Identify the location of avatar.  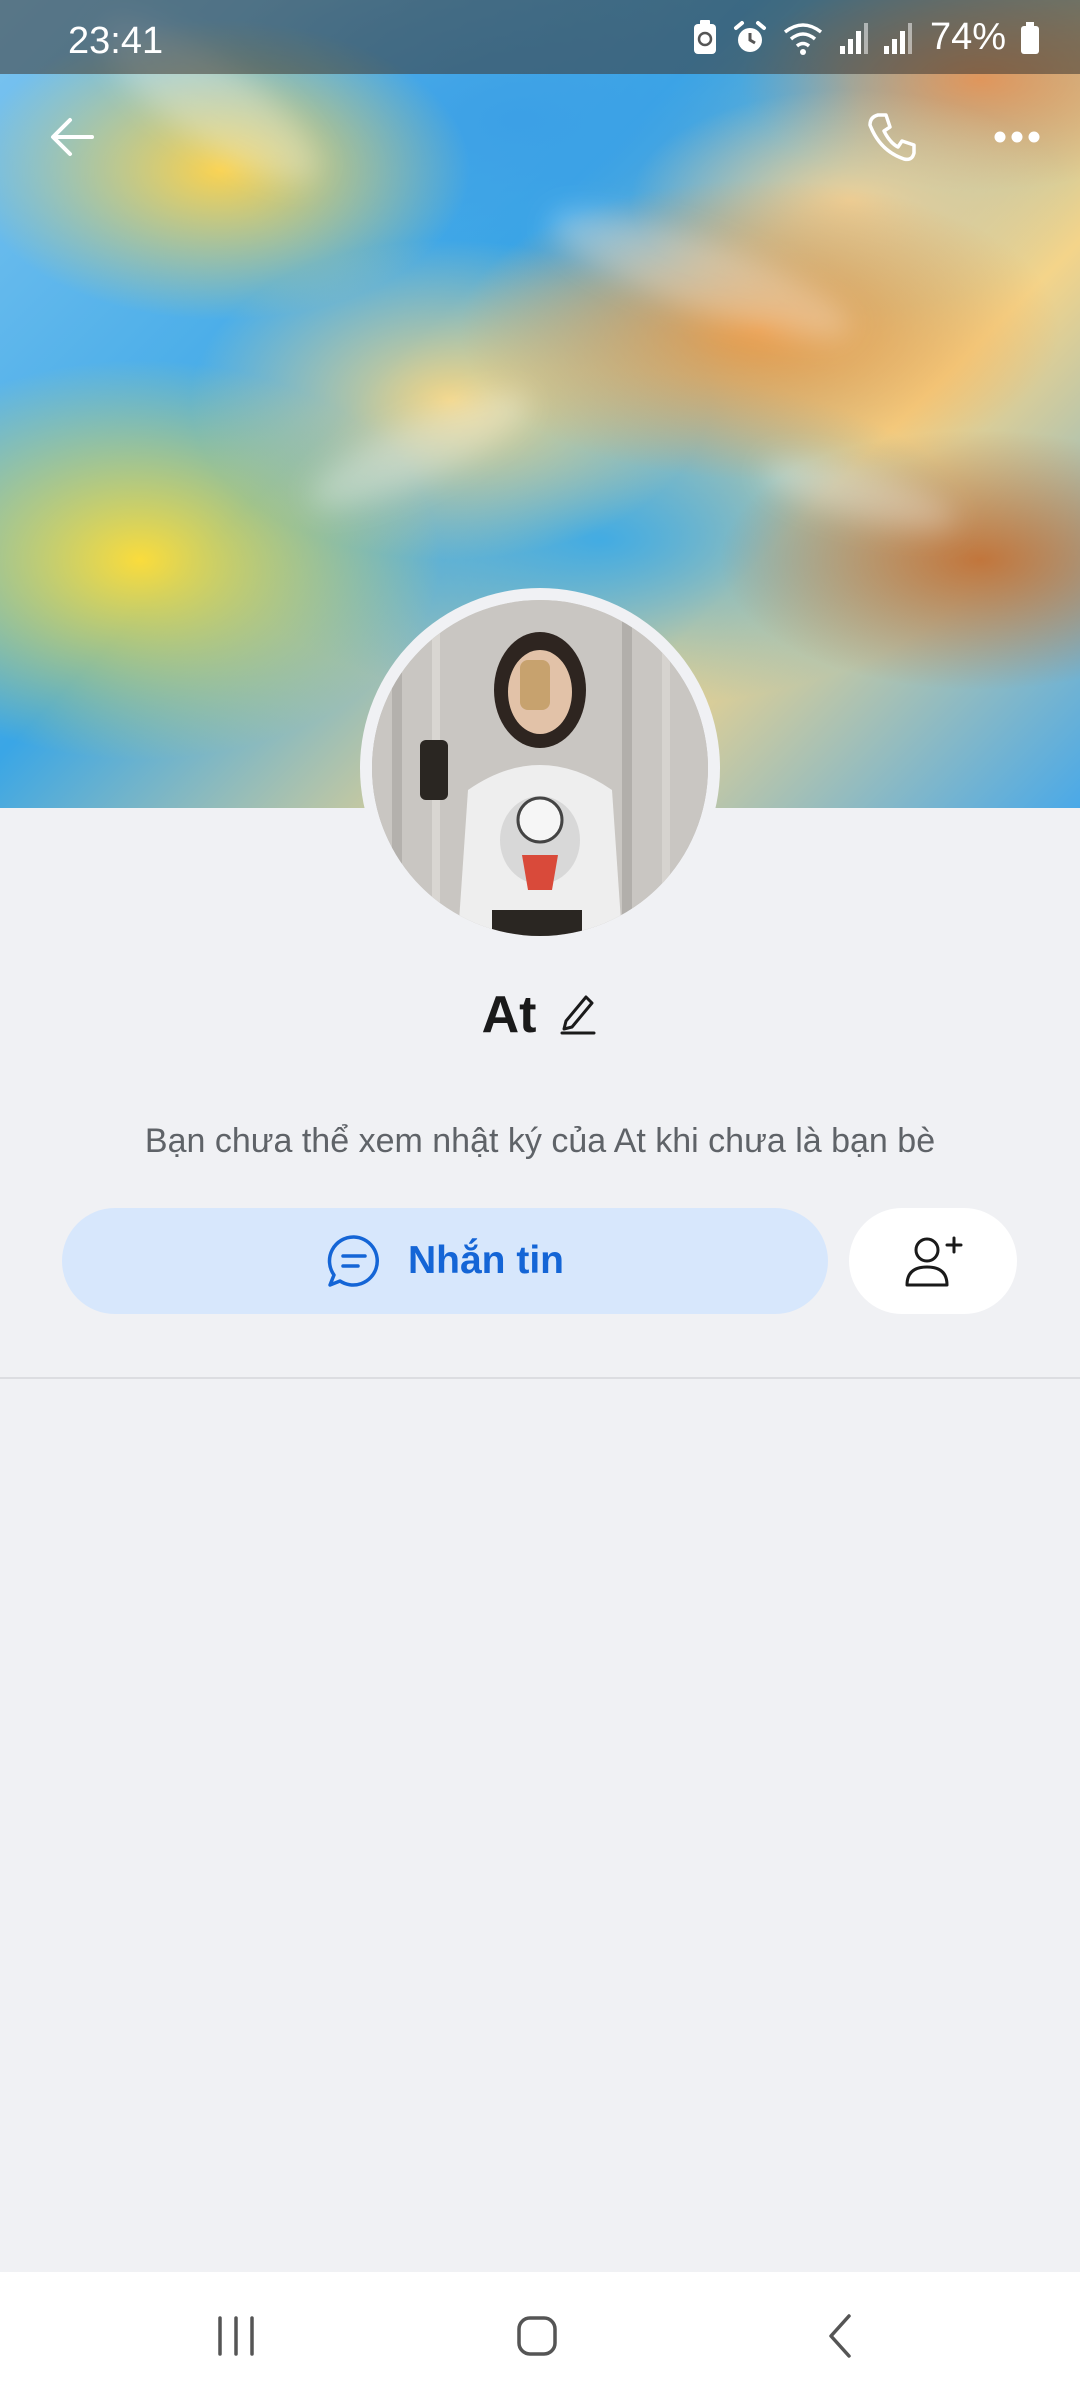
(540, 768).